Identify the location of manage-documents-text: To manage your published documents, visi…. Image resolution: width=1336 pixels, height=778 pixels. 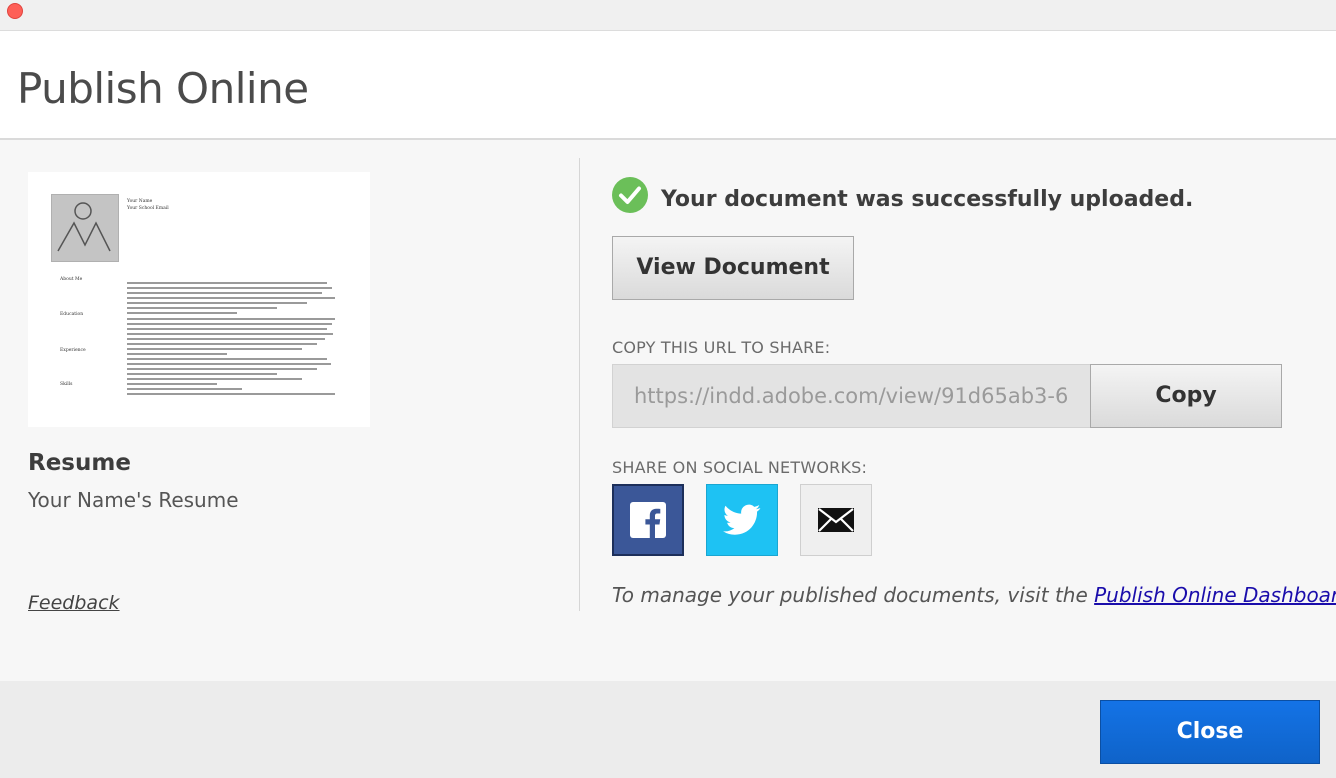
(974, 595).